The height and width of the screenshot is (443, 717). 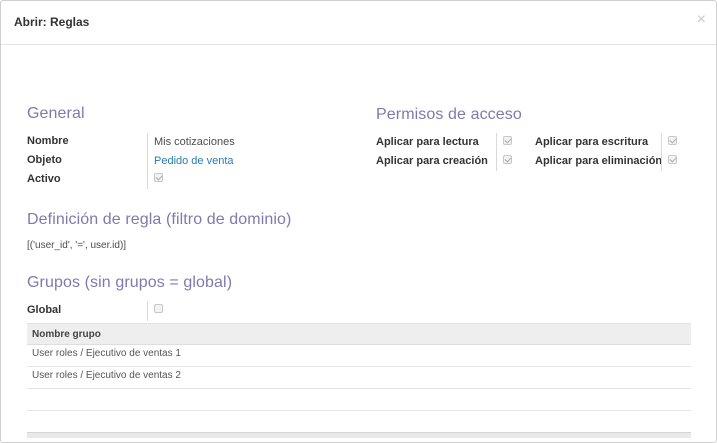 What do you see at coordinates (432, 161) in the screenshot?
I see `perm-create-label: Aplicar para creación` at bounding box center [432, 161].